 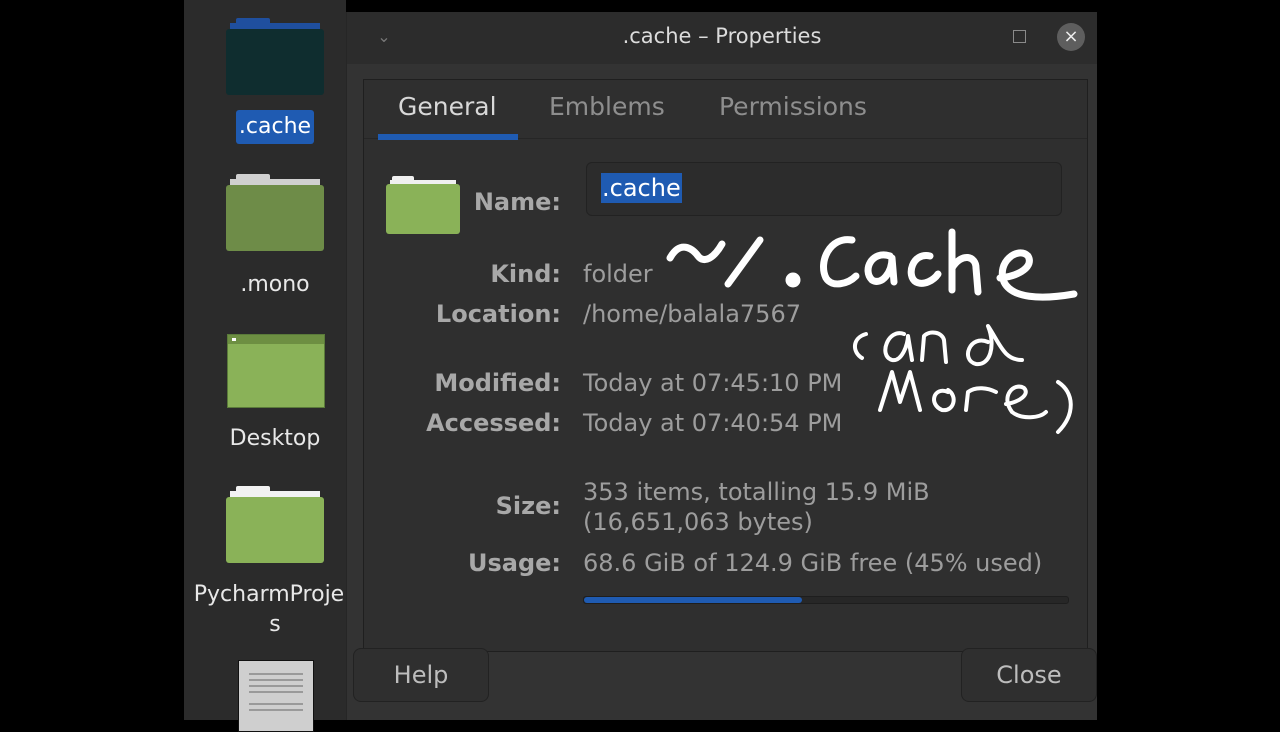 What do you see at coordinates (692, 314) in the screenshot?
I see `location-value: /home/balala7567` at bounding box center [692, 314].